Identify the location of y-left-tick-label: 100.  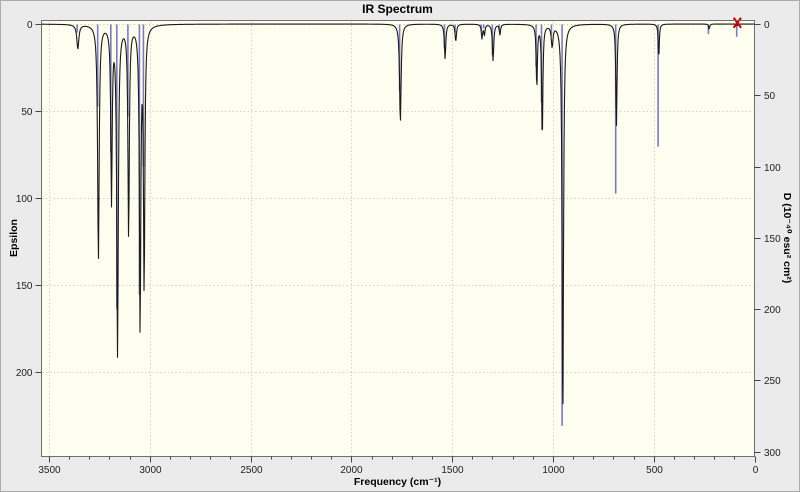
(24, 199).